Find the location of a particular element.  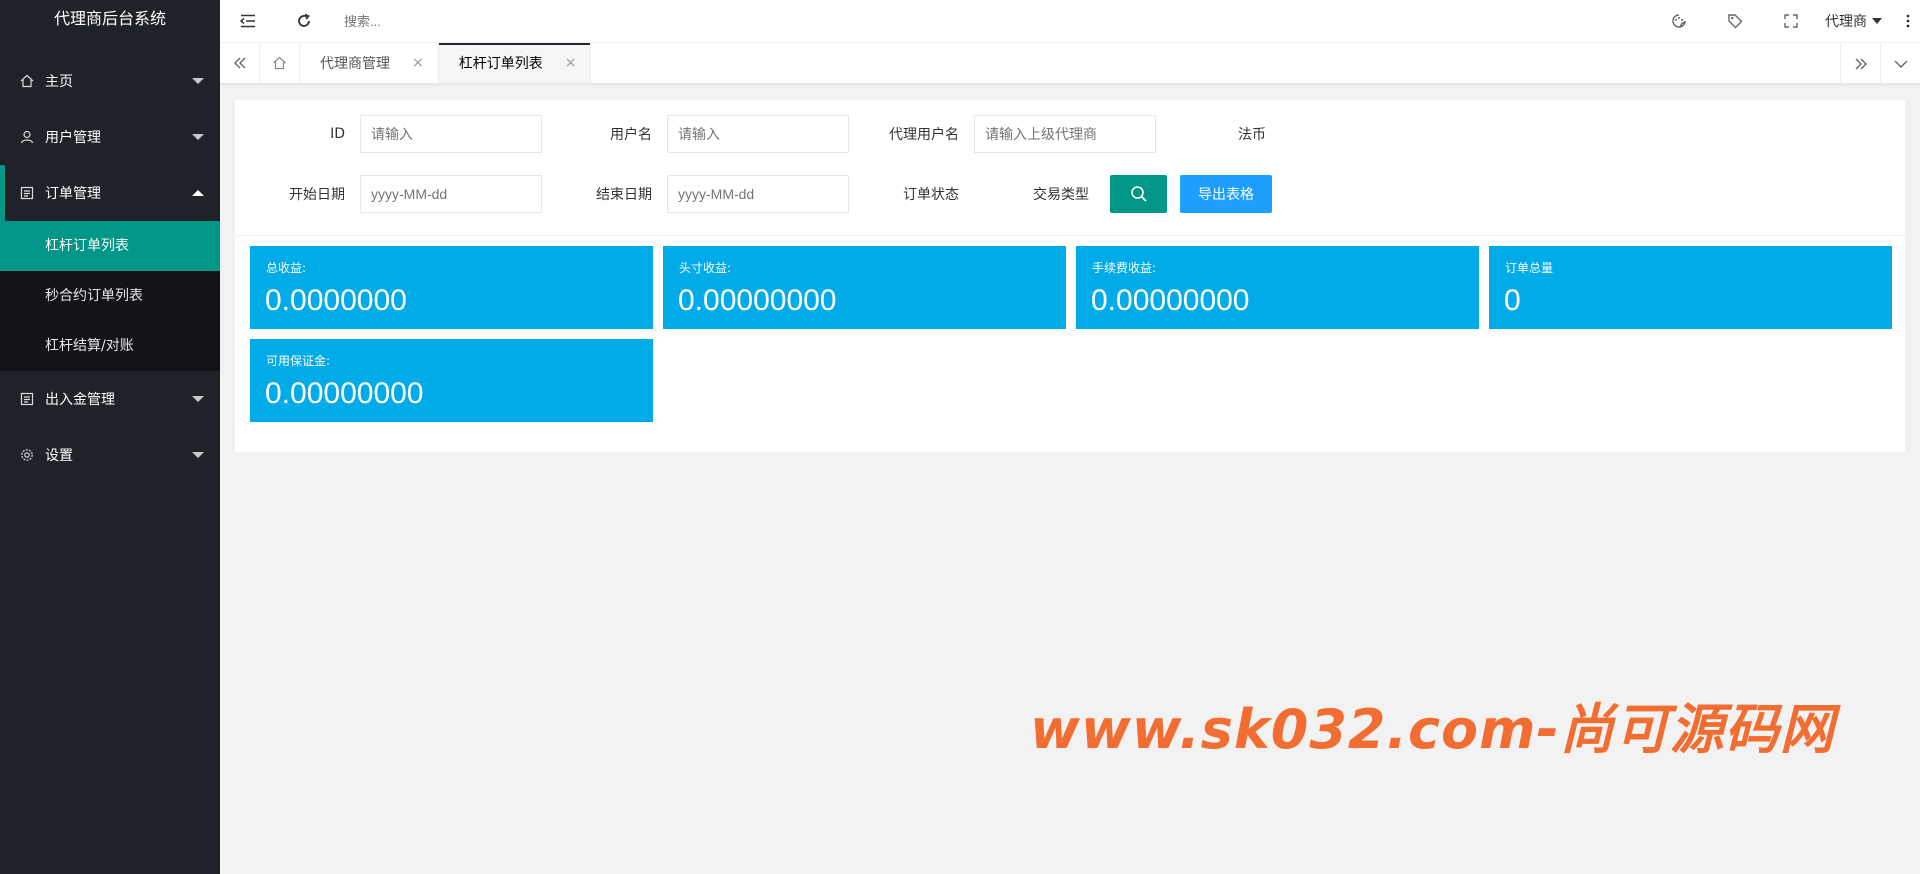

header-right: 代理商 is located at coordinates (1785, 21).